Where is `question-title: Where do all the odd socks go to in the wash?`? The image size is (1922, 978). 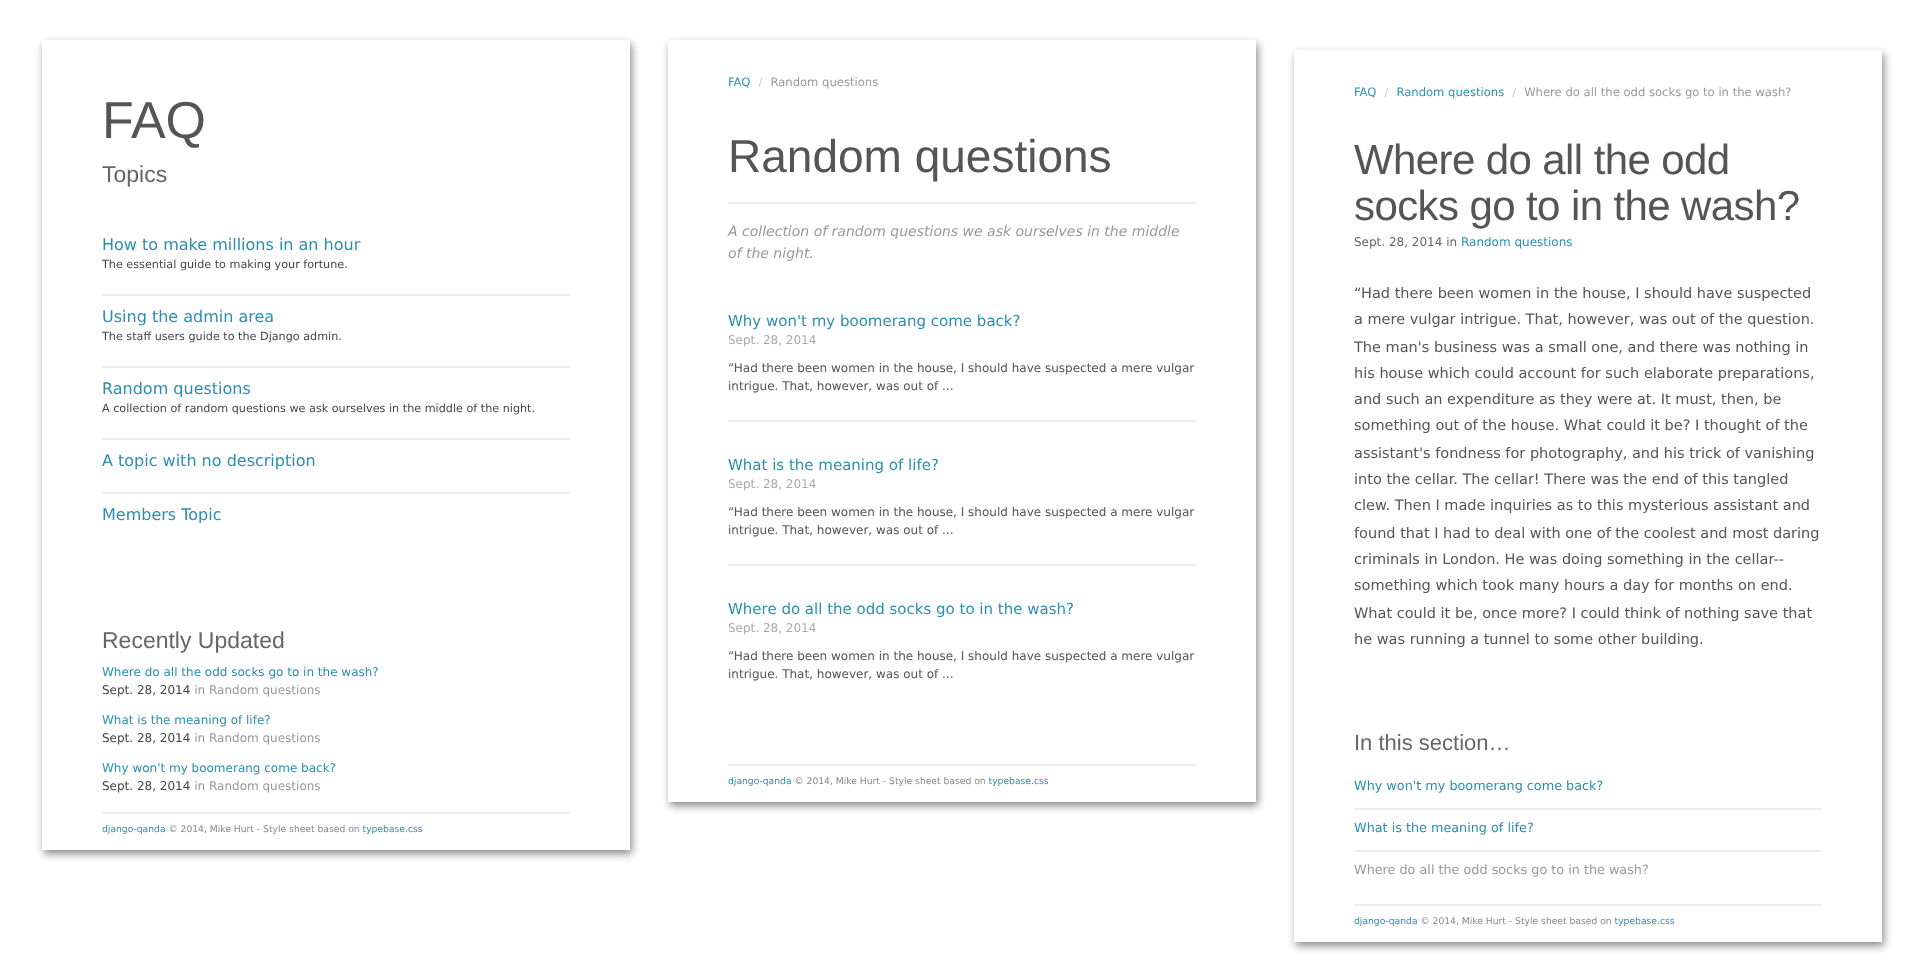
question-title: Where do all the odd socks go to in the wash? is located at coordinates (1578, 184).